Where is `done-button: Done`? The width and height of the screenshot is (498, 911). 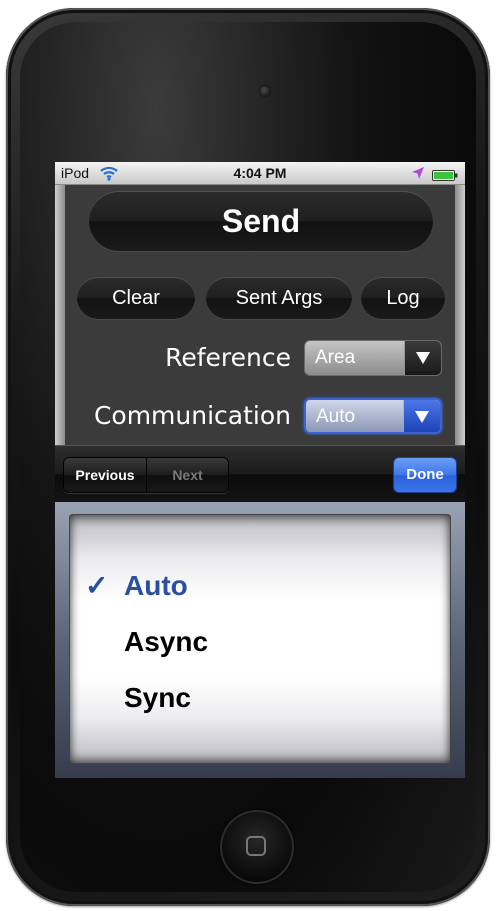
done-button: Done is located at coordinates (425, 475).